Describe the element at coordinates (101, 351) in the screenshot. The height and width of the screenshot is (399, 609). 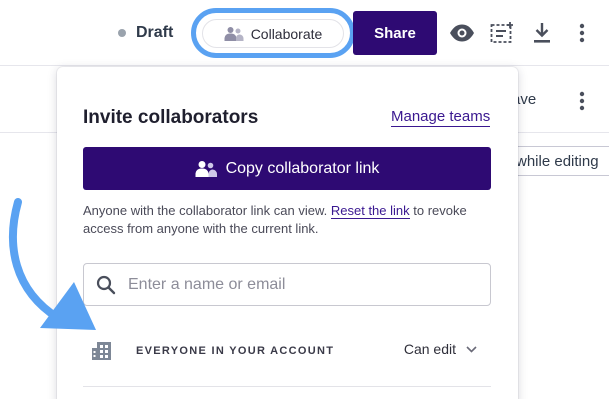
I see `building-icon` at that location.